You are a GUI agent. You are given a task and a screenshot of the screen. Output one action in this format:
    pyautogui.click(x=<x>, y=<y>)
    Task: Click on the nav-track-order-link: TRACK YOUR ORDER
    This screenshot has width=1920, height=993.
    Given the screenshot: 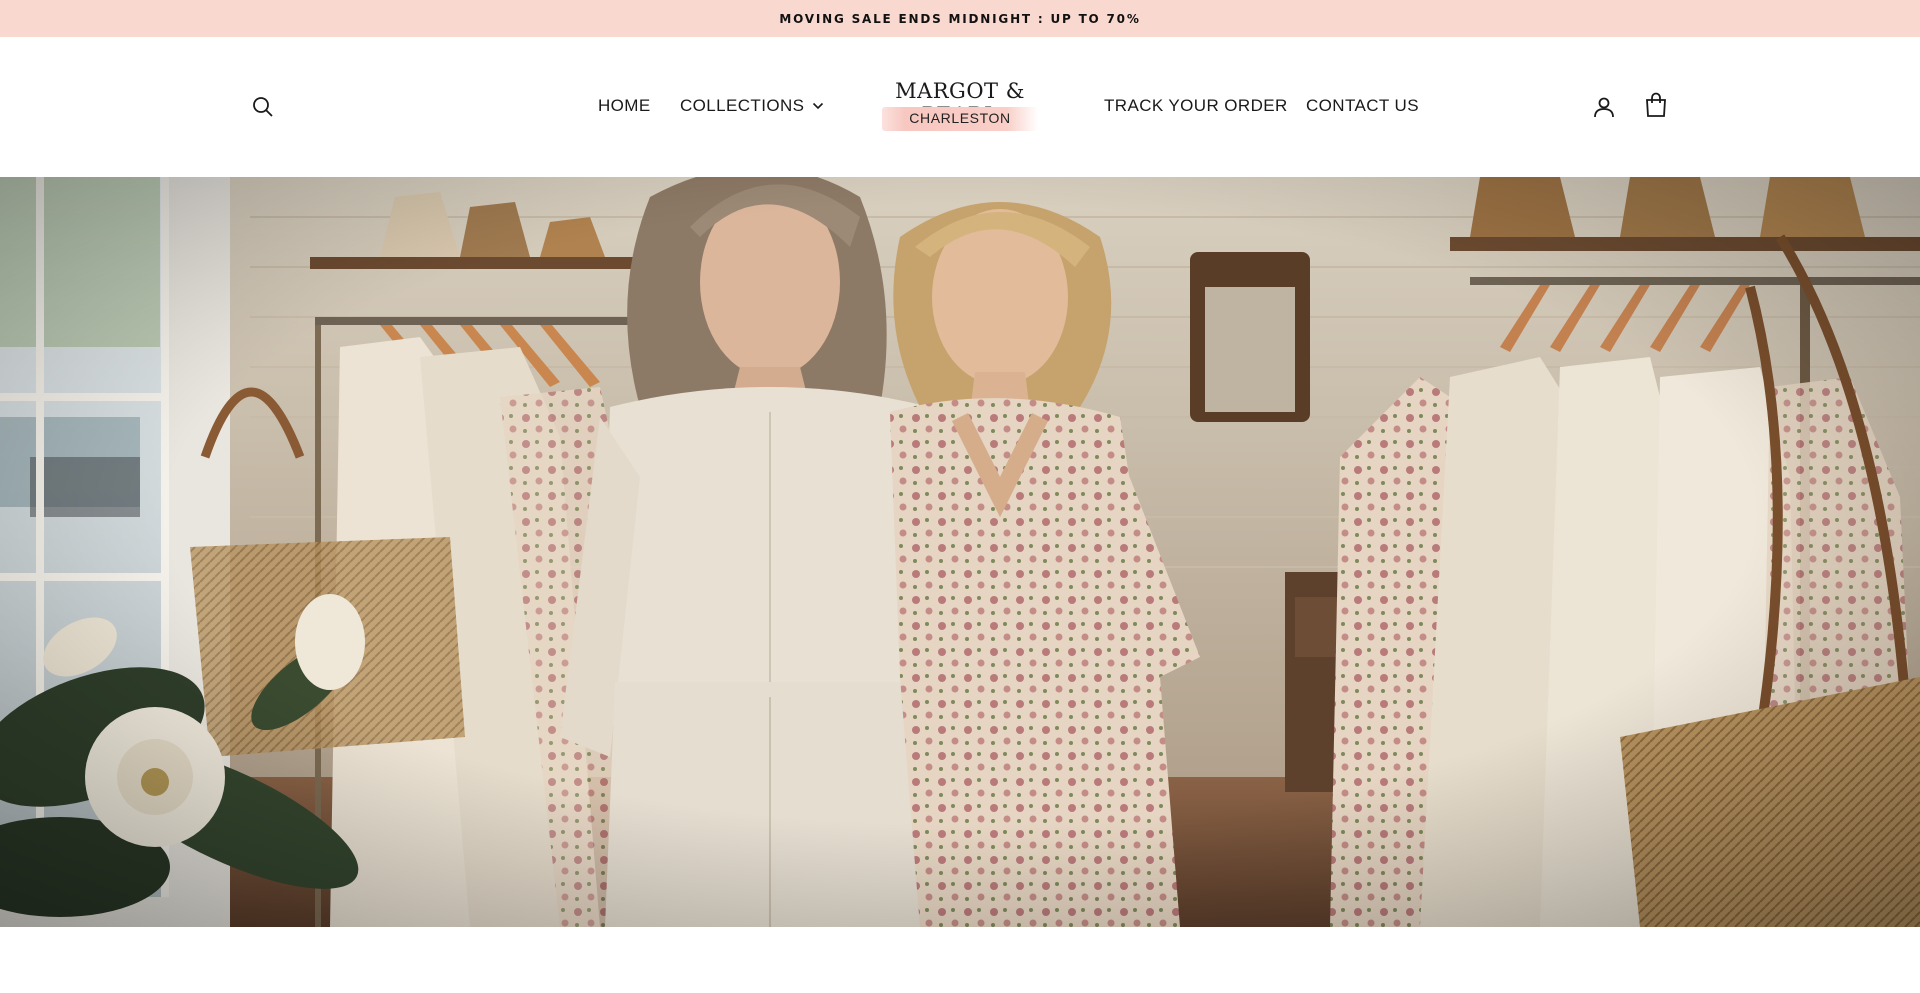 What is the action you would take?
    pyautogui.click(x=1196, y=106)
    